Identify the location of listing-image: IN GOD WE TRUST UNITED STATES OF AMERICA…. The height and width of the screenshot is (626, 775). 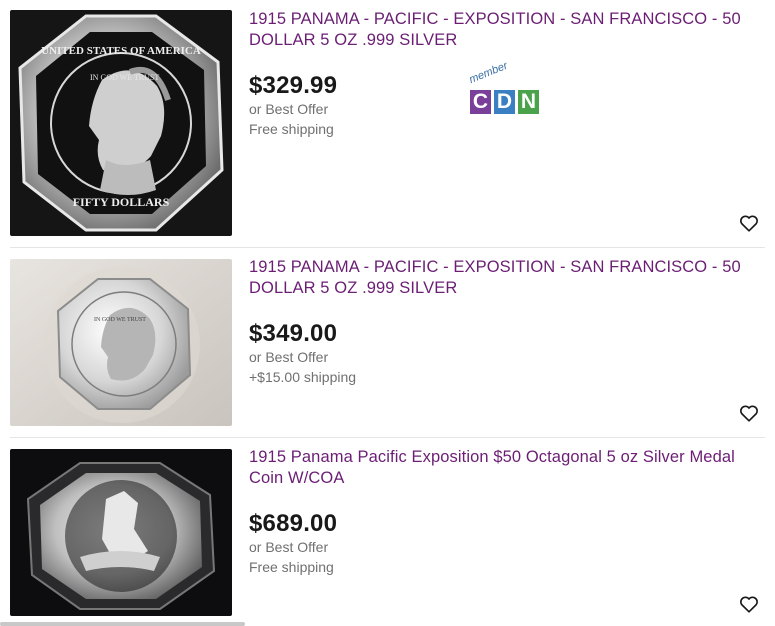
(121, 123).